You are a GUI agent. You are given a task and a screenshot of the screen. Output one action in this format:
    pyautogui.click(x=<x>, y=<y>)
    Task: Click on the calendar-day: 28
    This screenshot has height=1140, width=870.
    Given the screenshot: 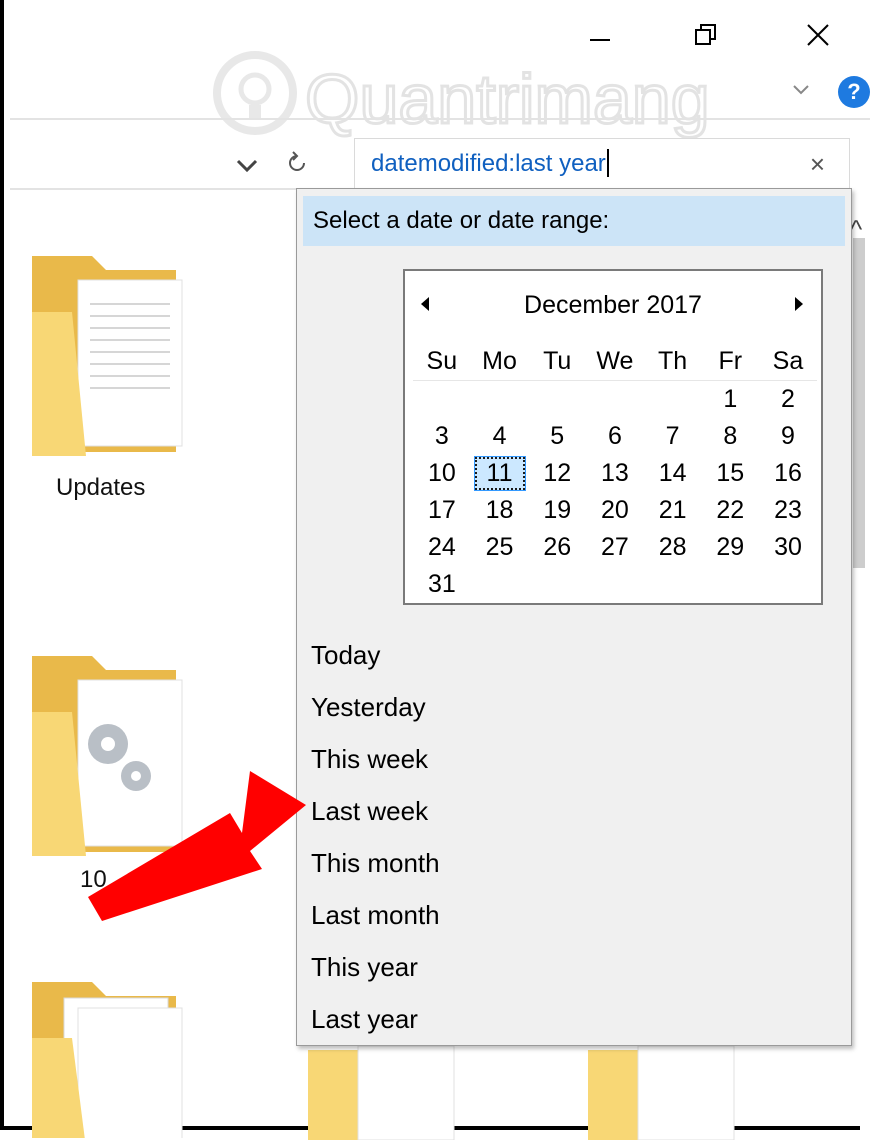 What is the action you would take?
    pyautogui.click(x=673, y=547)
    